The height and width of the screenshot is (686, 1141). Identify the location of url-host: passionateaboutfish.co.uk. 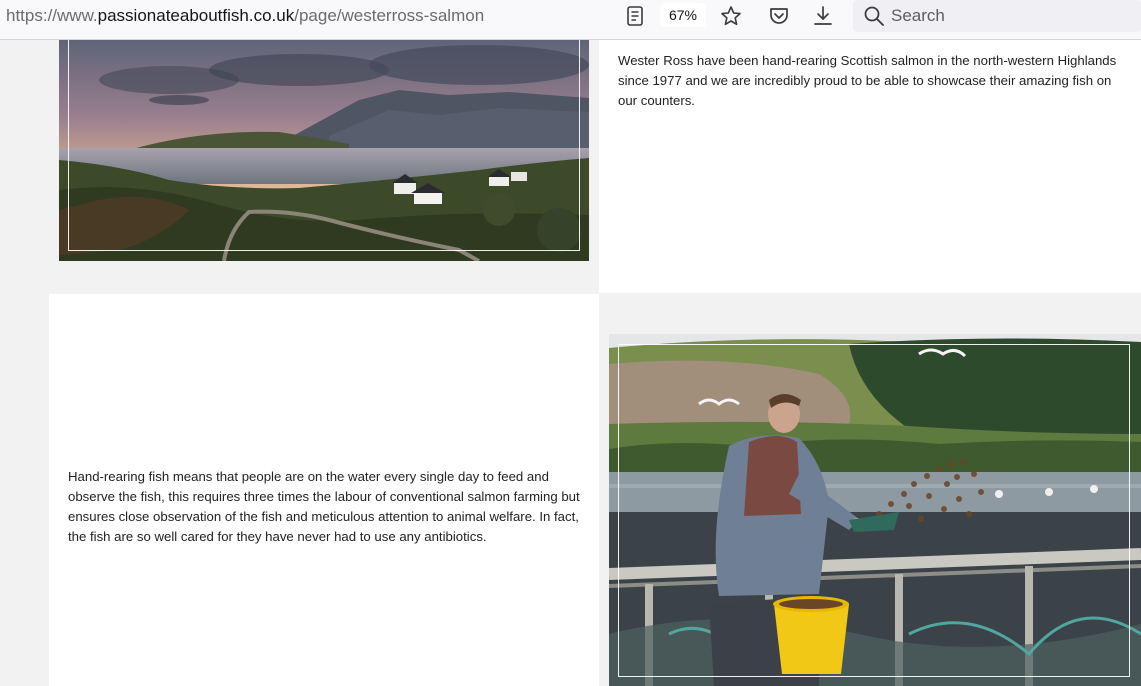
(196, 15).